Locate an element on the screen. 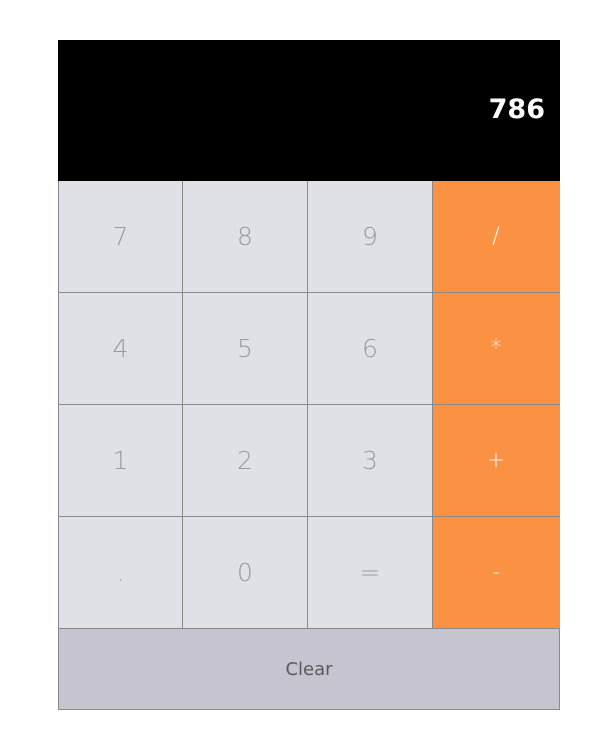 The image size is (601, 752). key-5: 5 is located at coordinates (245, 349).